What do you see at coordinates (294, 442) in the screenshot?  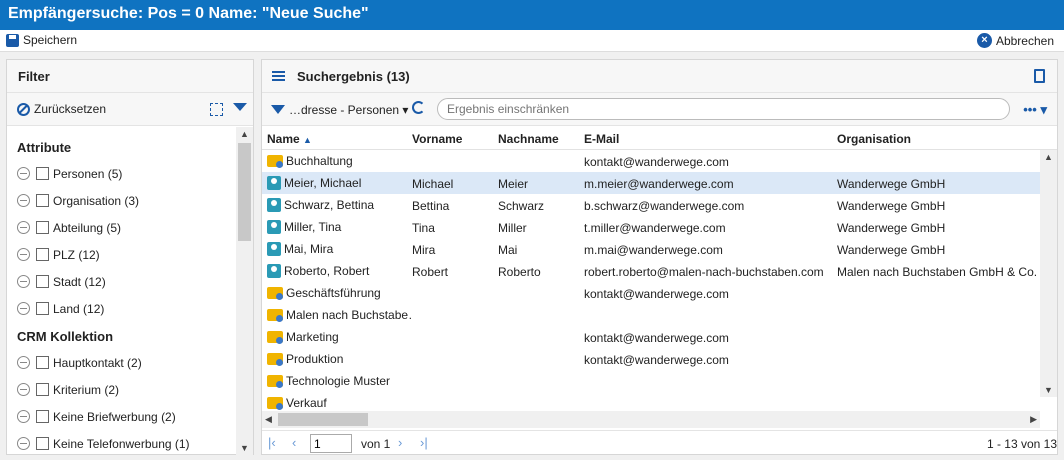 I see `prev-page-icon: ‹` at bounding box center [294, 442].